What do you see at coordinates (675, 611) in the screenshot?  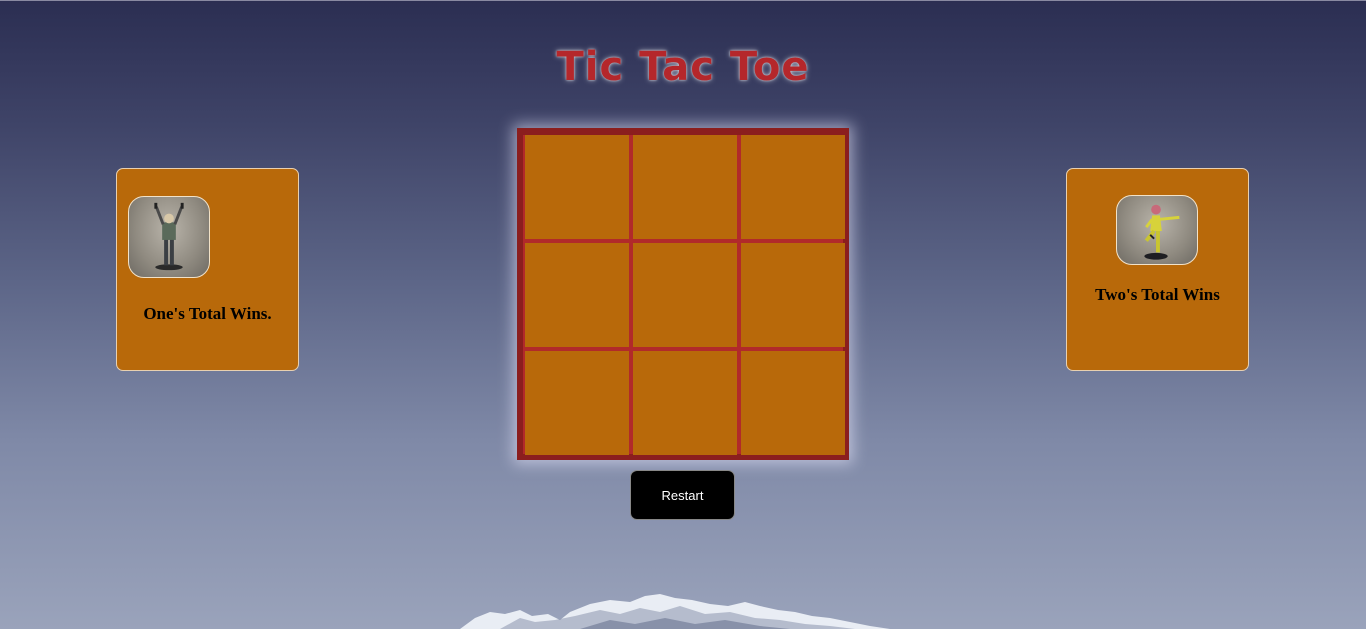 I see `mountain-background-image` at bounding box center [675, 611].